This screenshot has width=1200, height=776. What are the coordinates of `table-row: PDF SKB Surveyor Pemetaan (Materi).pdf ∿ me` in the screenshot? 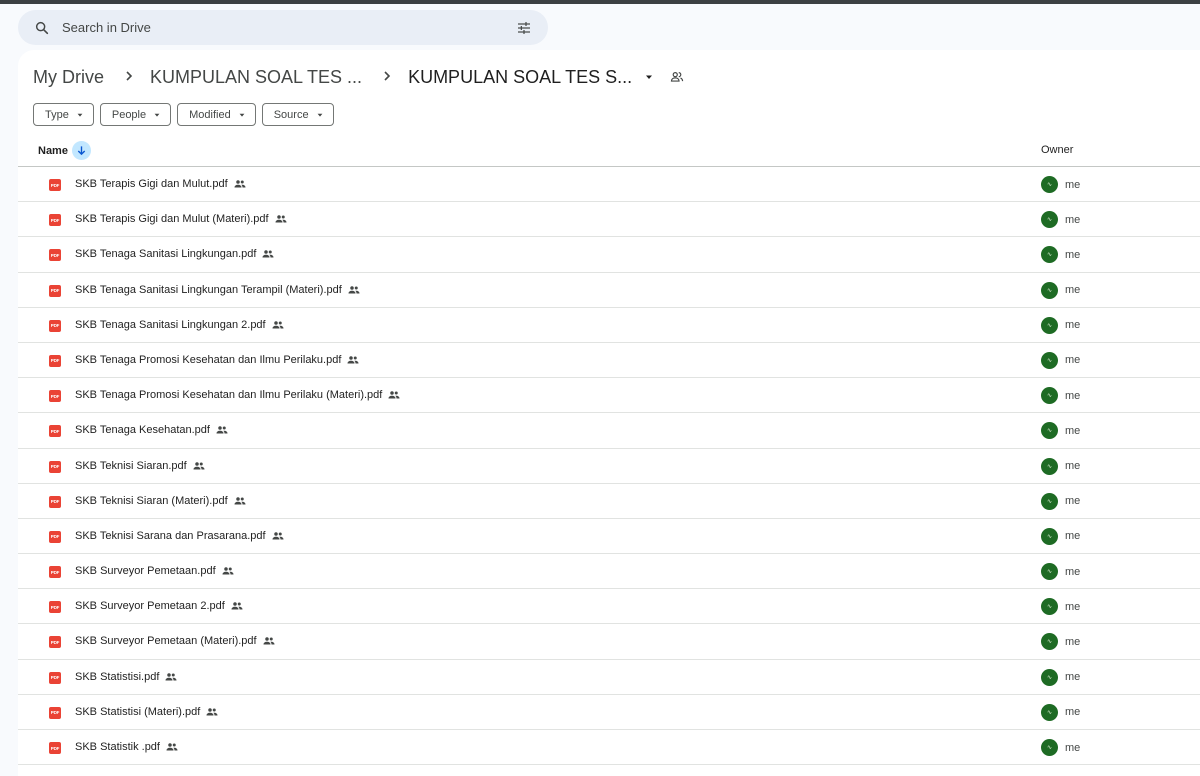 It's located at (609, 642).